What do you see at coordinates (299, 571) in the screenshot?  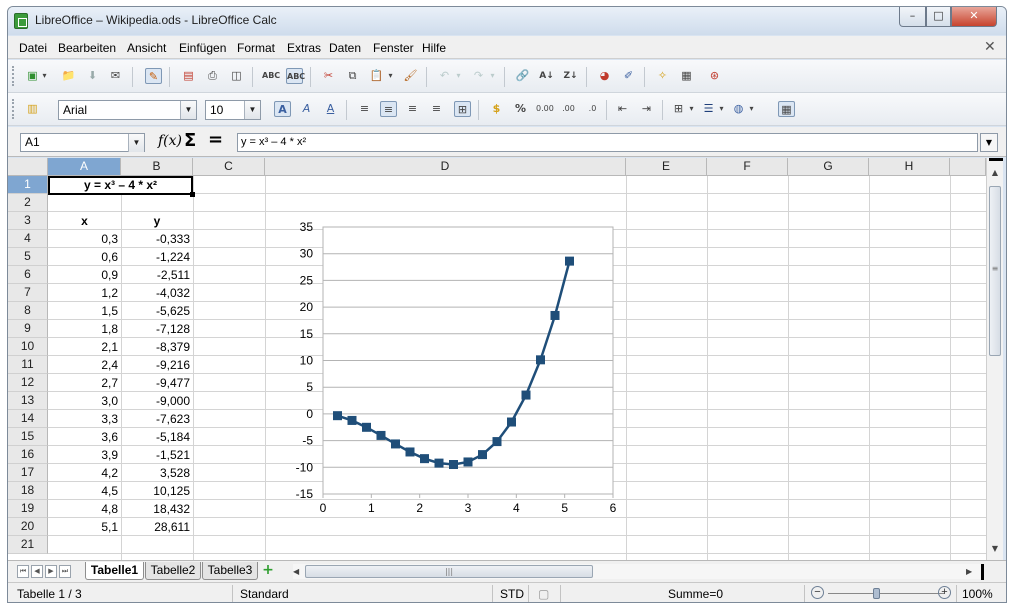 I see `scroll-left-icon: ◀` at bounding box center [299, 571].